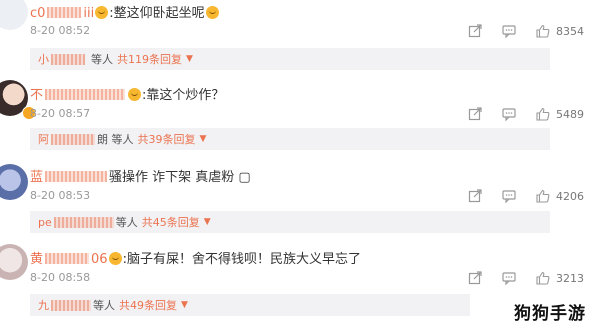 Image resolution: width=594 pixels, height=328 pixels. What do you see at coordinates (60, 113) in the screenshot?
I see `comment-date: 8-20 08:57` at bounding box center [60, 113].